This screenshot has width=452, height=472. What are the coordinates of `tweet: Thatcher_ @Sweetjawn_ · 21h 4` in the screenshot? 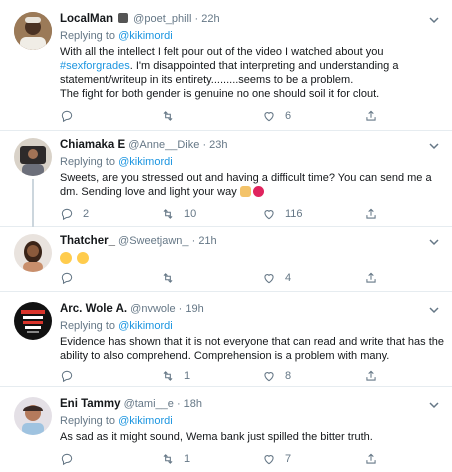 It's located at (226, 259).